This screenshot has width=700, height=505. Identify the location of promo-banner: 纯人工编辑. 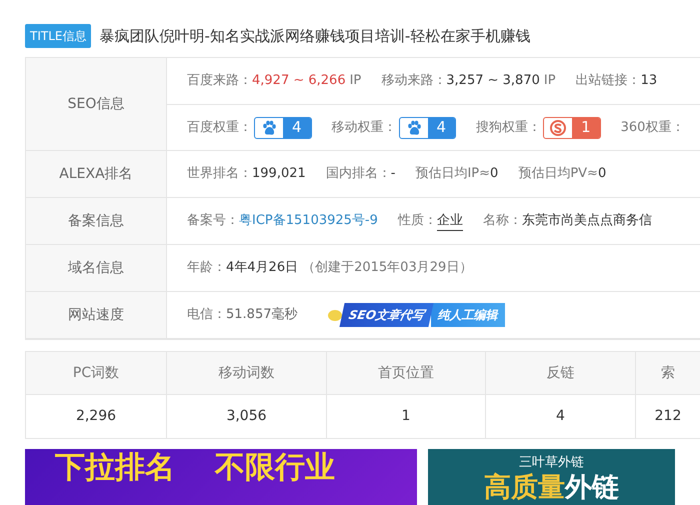
(467, 315).